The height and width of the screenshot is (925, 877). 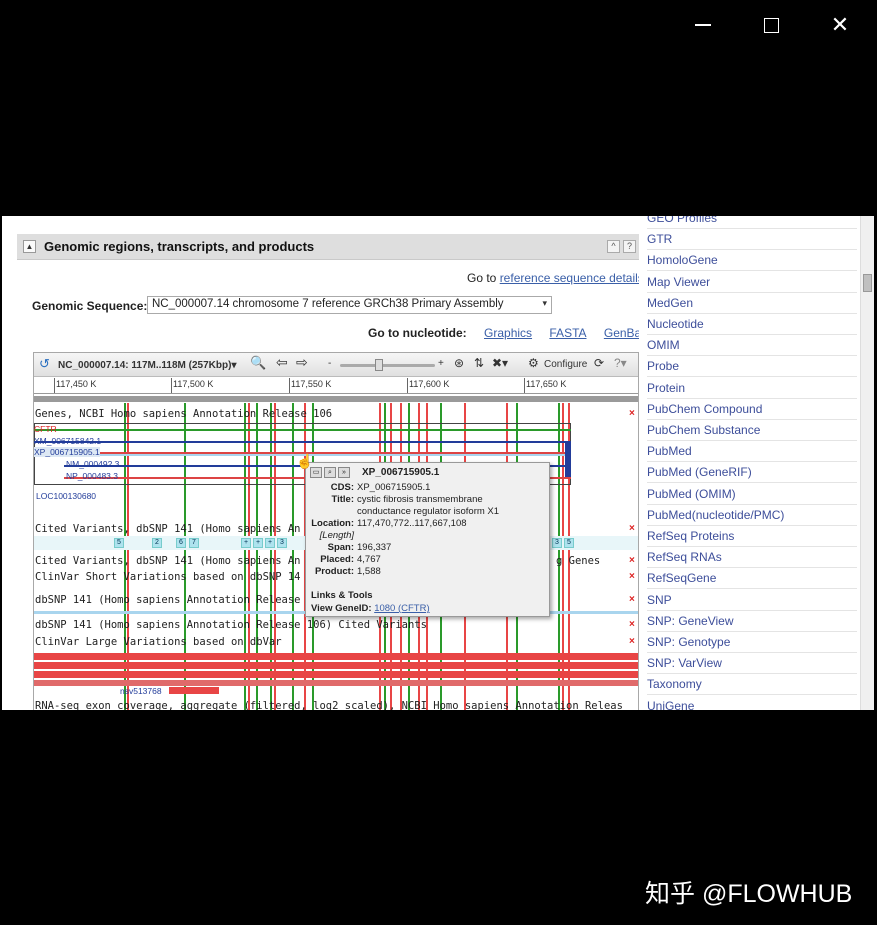 What do you see at coordinates (752, 621) in the screenshot?
I see `sidebar-item: SNP: GeneView` at bounding box center [752, 621].